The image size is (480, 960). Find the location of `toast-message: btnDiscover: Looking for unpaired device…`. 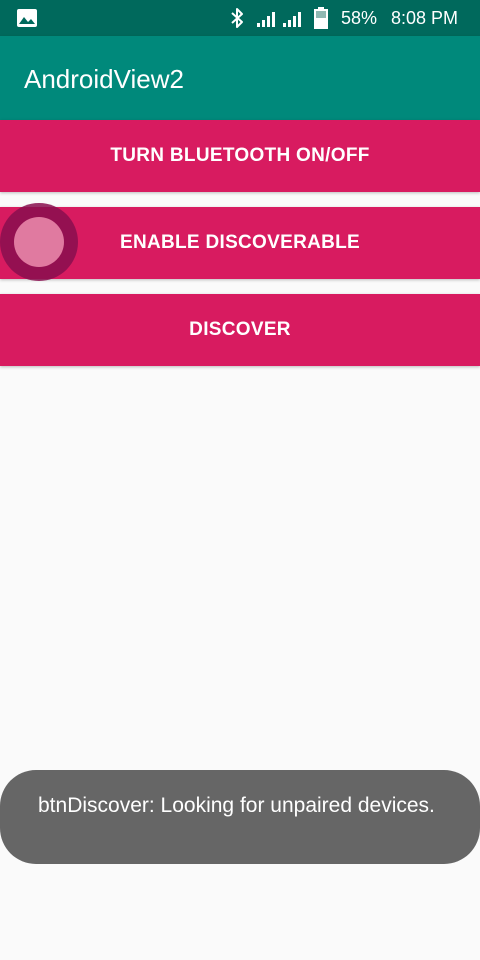

toast-message: btnDiscover: Looking for unpaired device… is located at coordinates (240, 817).